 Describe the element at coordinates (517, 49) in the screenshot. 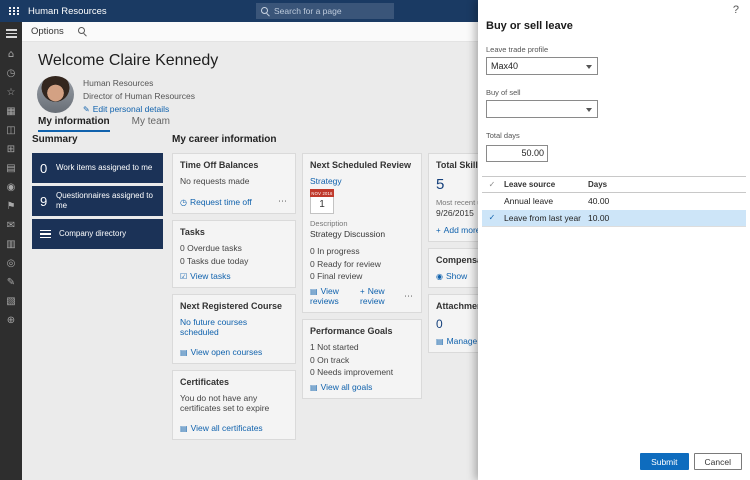

I see `leave-trade-profile-label: Leave trade profile` at that location.